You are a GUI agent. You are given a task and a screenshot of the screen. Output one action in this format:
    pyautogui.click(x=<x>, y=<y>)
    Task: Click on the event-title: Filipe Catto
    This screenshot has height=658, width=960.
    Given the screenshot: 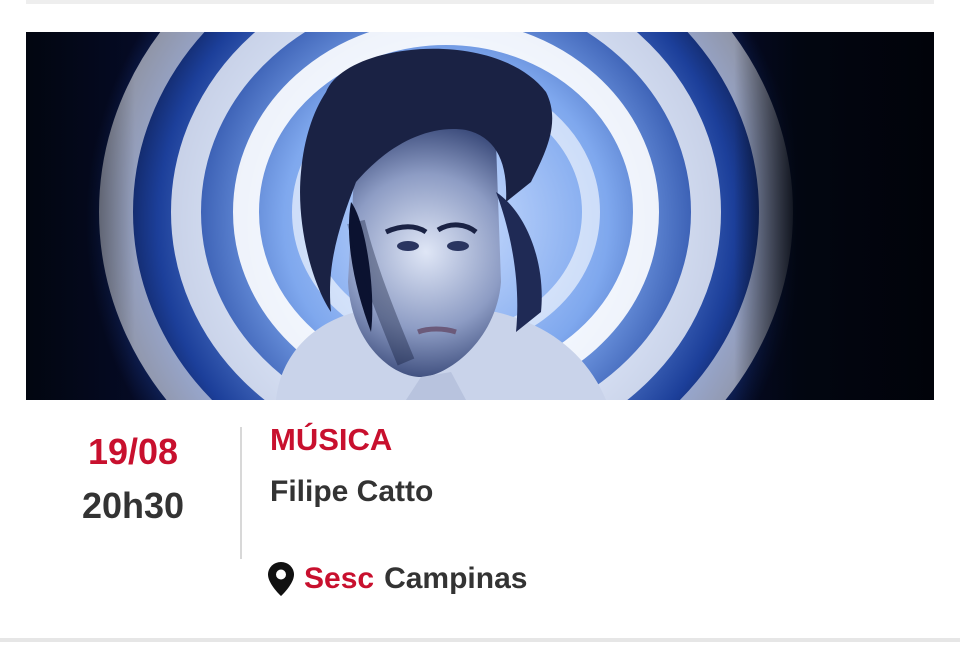 What is the action you would take?
    pyautogui.click(x=351, y=492)
    